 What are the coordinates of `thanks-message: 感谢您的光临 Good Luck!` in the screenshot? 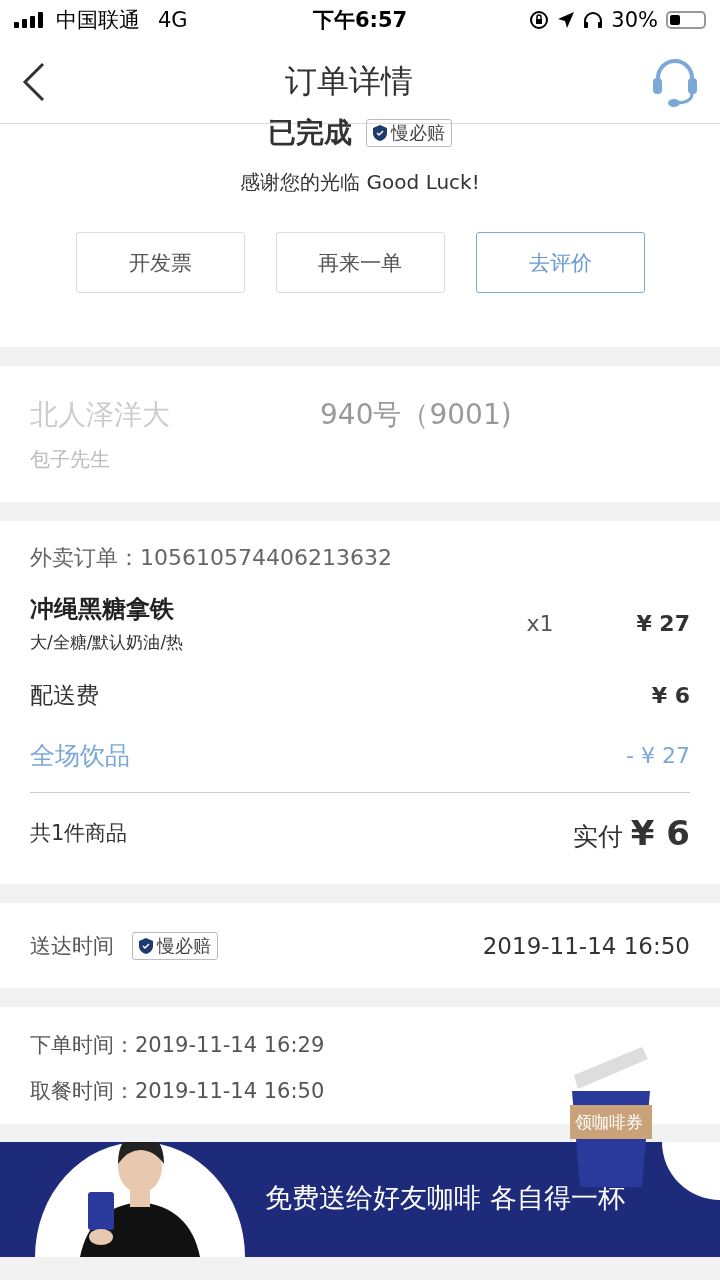 It's located at (360, 182).